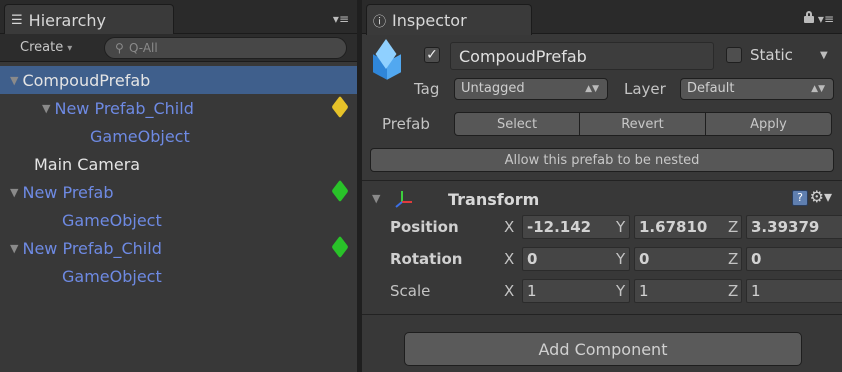 The width and height of the screenshot is (842, 372). What do you see at coordinates (576, 259) in the screenshot?
I see `rotation-x-field` at bounding box center [576, 259].